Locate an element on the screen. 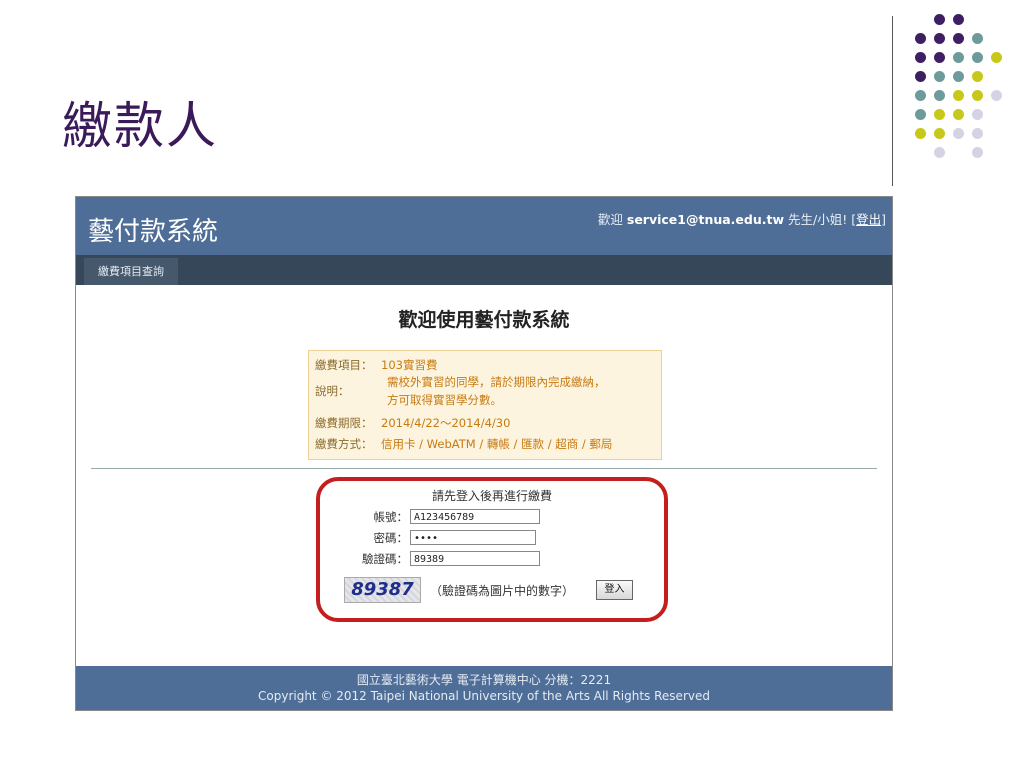  welcome-end: ] is located at coordinates (883, 219).